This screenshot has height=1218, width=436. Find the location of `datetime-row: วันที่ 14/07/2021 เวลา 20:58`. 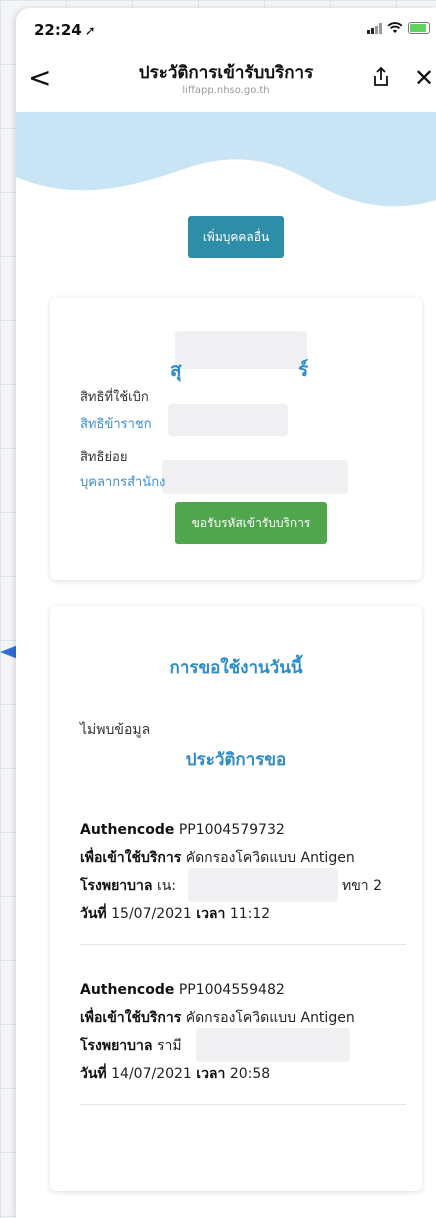

datetime-row: วันที่ 14/07/2021 เวลา 20:58 is located at coordinates (175, 1074).